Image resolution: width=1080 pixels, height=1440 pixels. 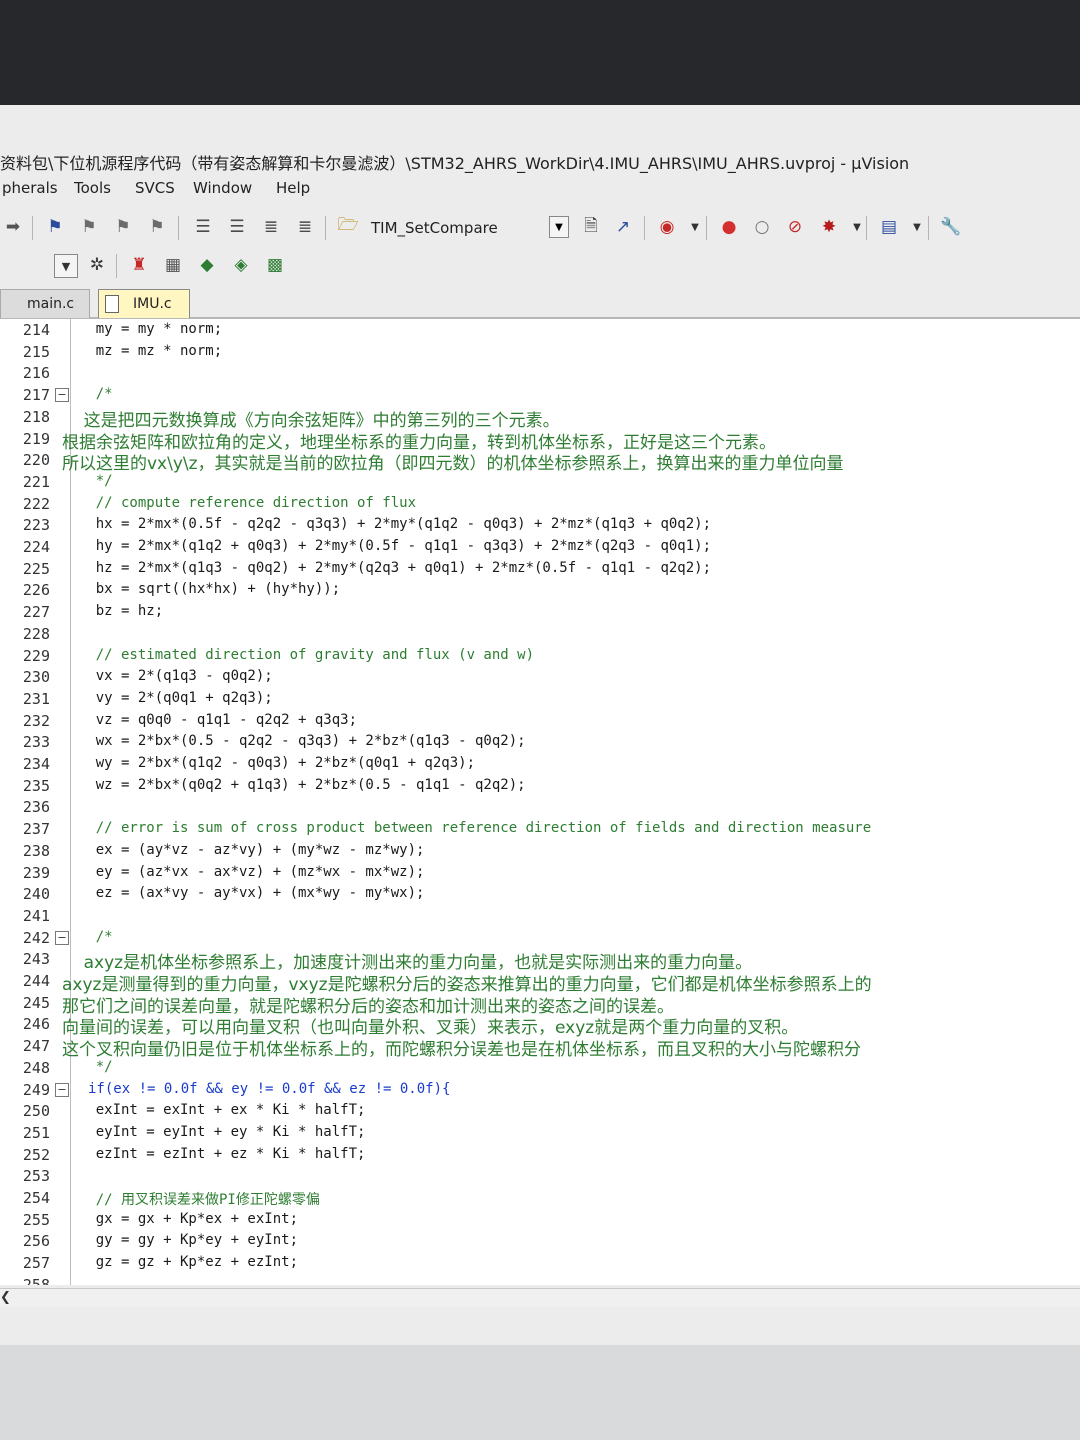 What do you see at coordinates (97, 265) in the screenshot?
I see `target-options-icon: ✲` at bounding box center [97, 265].